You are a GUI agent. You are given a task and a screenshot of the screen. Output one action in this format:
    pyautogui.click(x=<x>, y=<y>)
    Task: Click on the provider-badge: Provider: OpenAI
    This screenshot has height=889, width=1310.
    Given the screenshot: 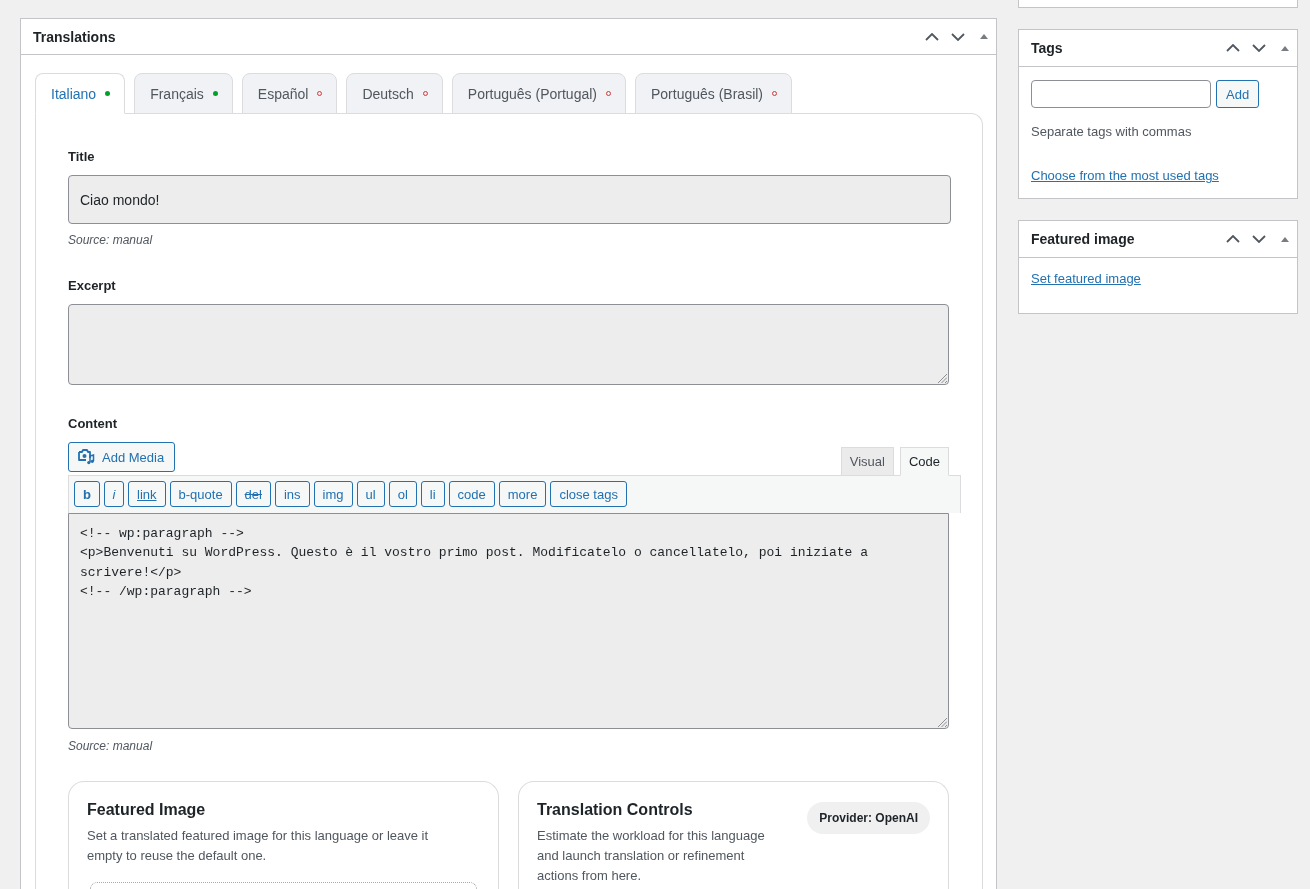 What is the action you would take?
    pyautogui.click(x=868, y=818)
    